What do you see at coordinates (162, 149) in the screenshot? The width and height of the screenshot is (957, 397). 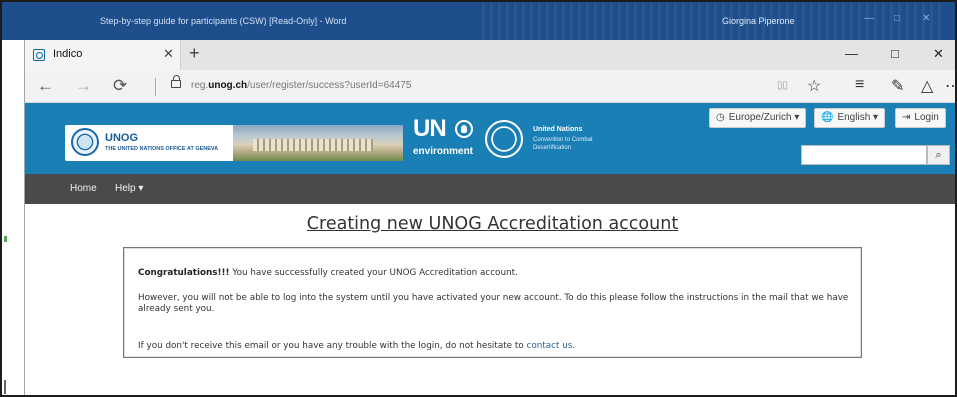 I see `unog-logo-subtitle: THE UNITED NATIONS OFFICE AT GENEVA` at bounding box center [162, 149].